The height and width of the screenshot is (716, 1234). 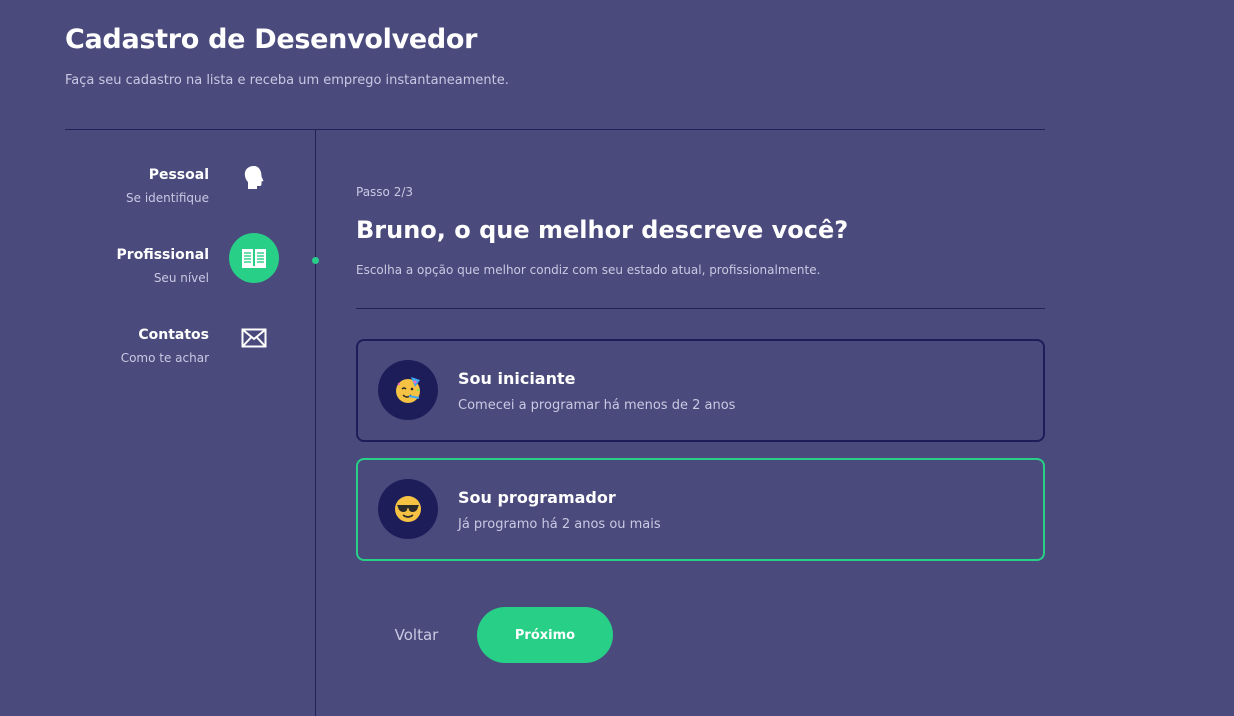 What do you see at coordinates (164, 358) in the screenshot?
I see `step-subtitle: Como te achar` at bounding box center [164, 358].